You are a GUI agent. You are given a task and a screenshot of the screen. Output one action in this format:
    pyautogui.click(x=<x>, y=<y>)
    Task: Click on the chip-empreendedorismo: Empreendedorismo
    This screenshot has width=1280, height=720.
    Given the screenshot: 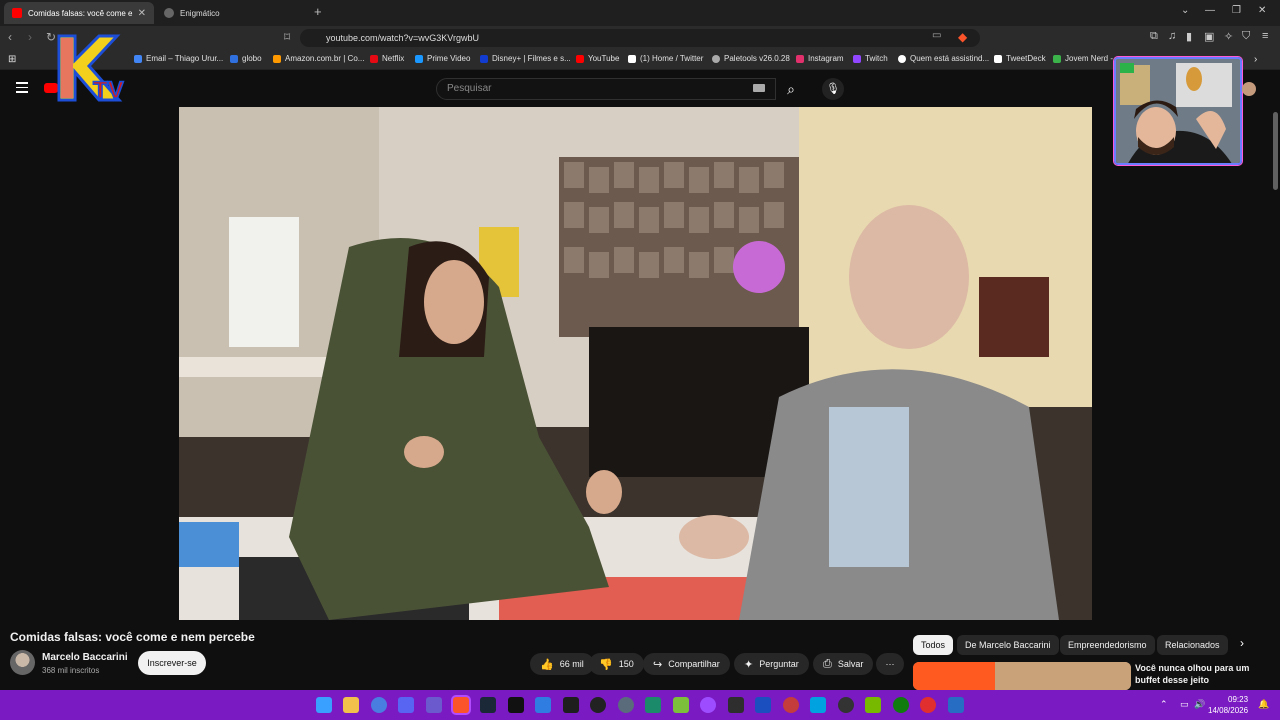 What is the action you would take?
    pyautogui.click(x=1107, y=645)
    